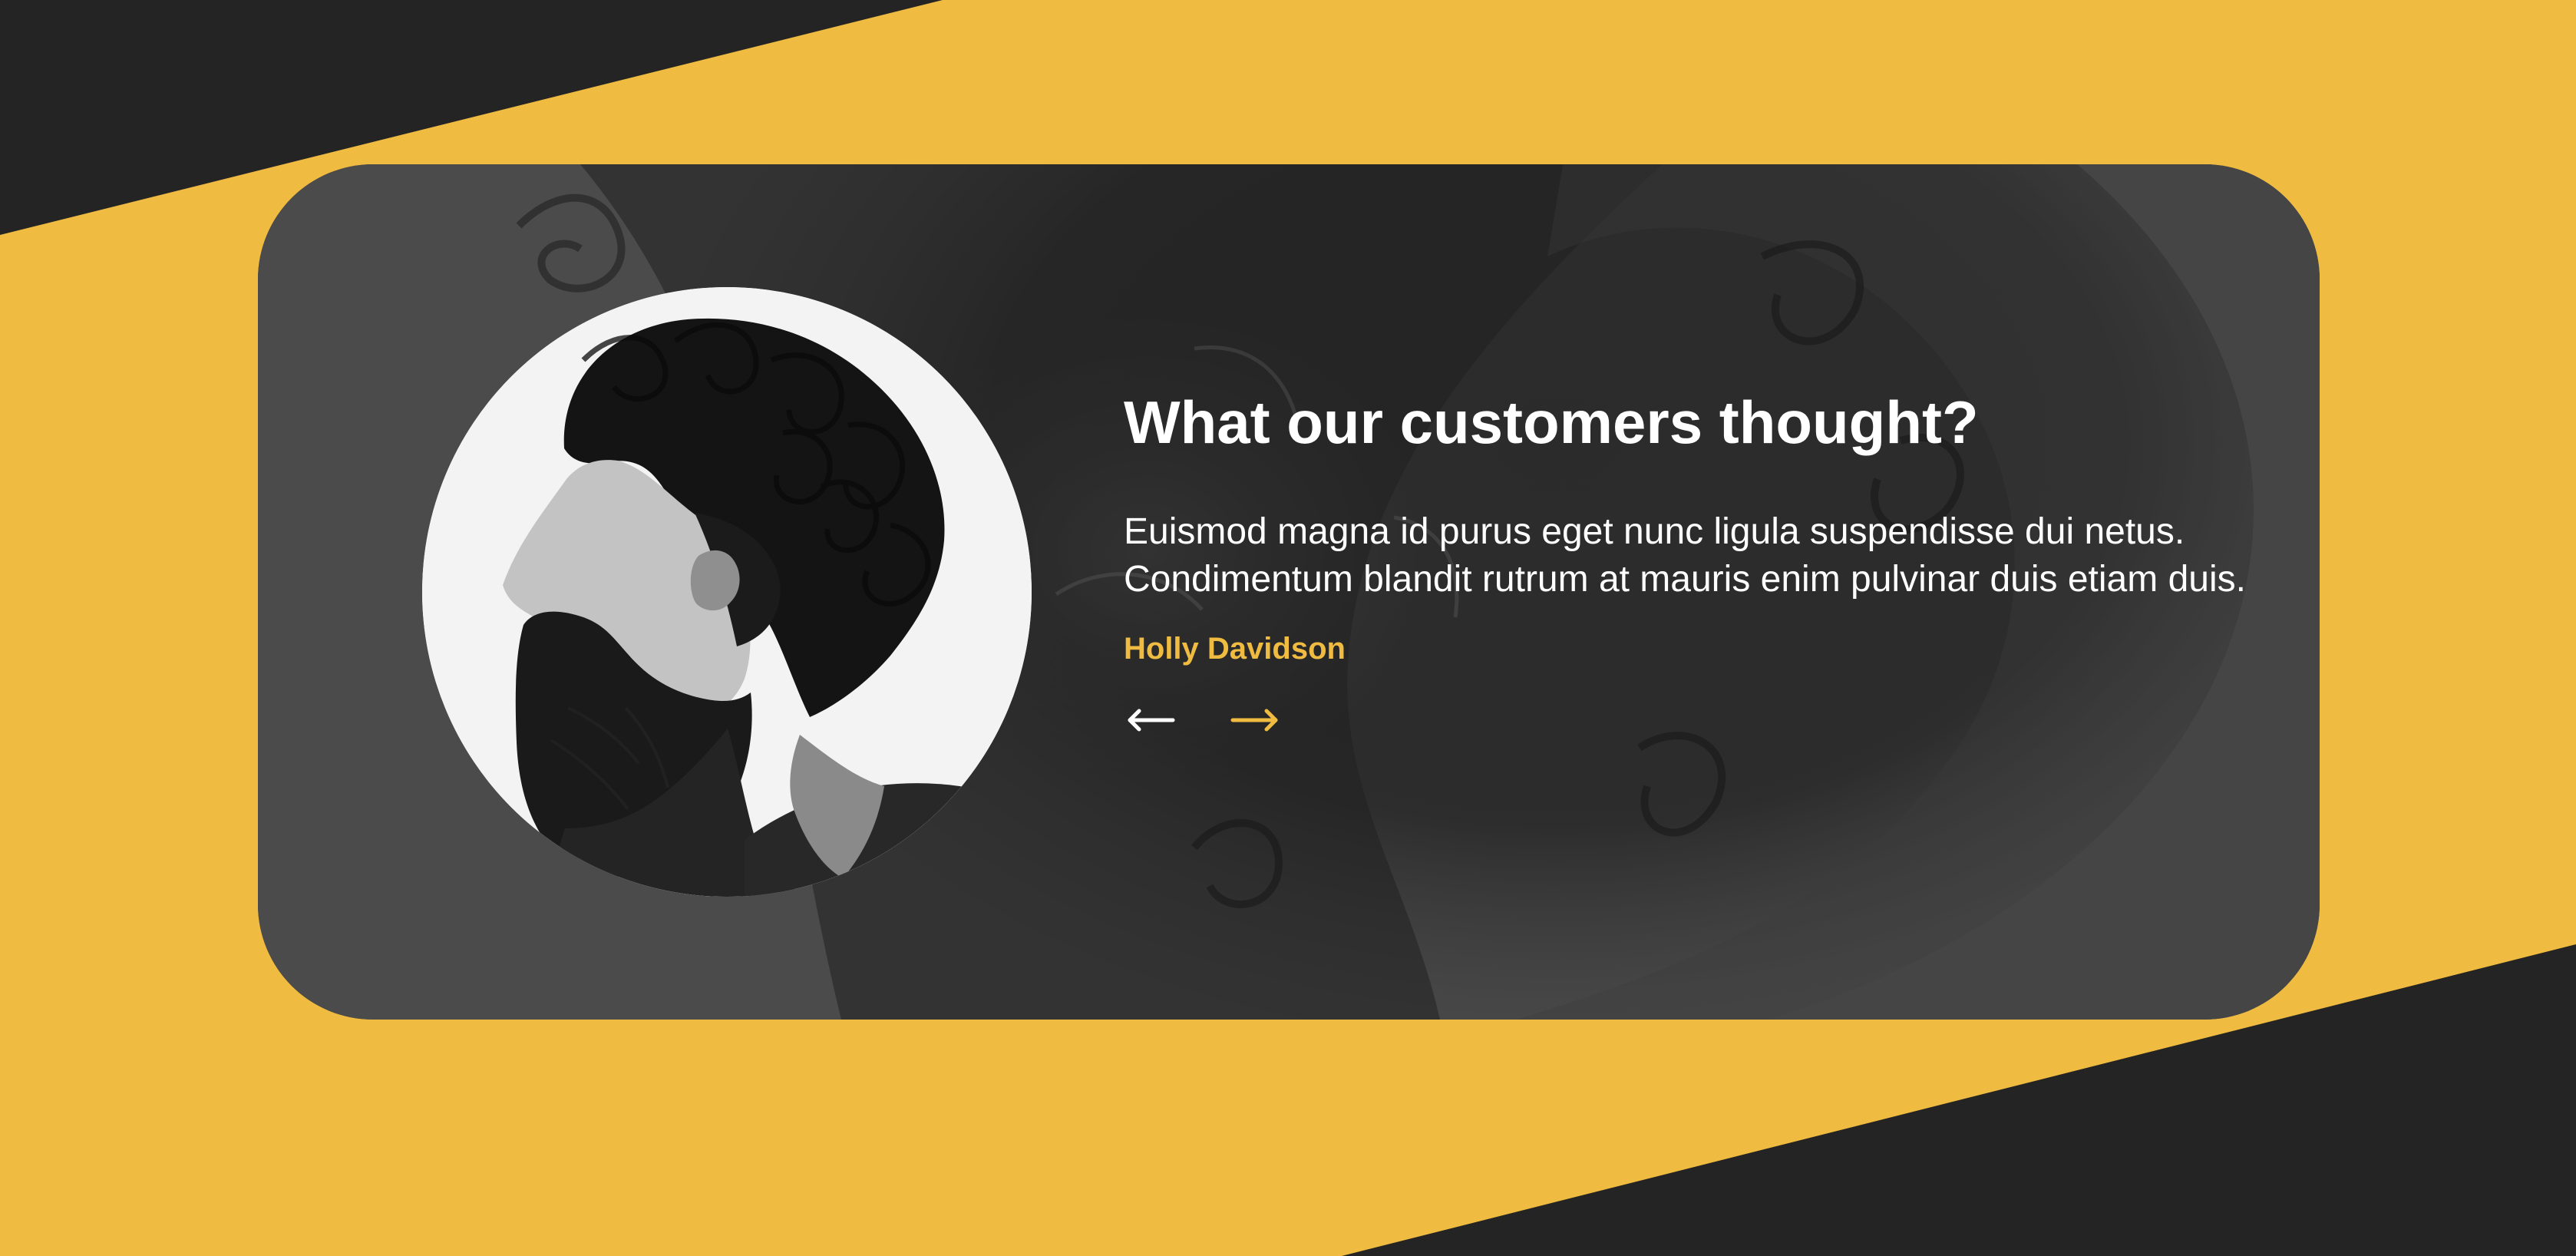  I want to click on arrow-right-icon, so click(1254, 720).